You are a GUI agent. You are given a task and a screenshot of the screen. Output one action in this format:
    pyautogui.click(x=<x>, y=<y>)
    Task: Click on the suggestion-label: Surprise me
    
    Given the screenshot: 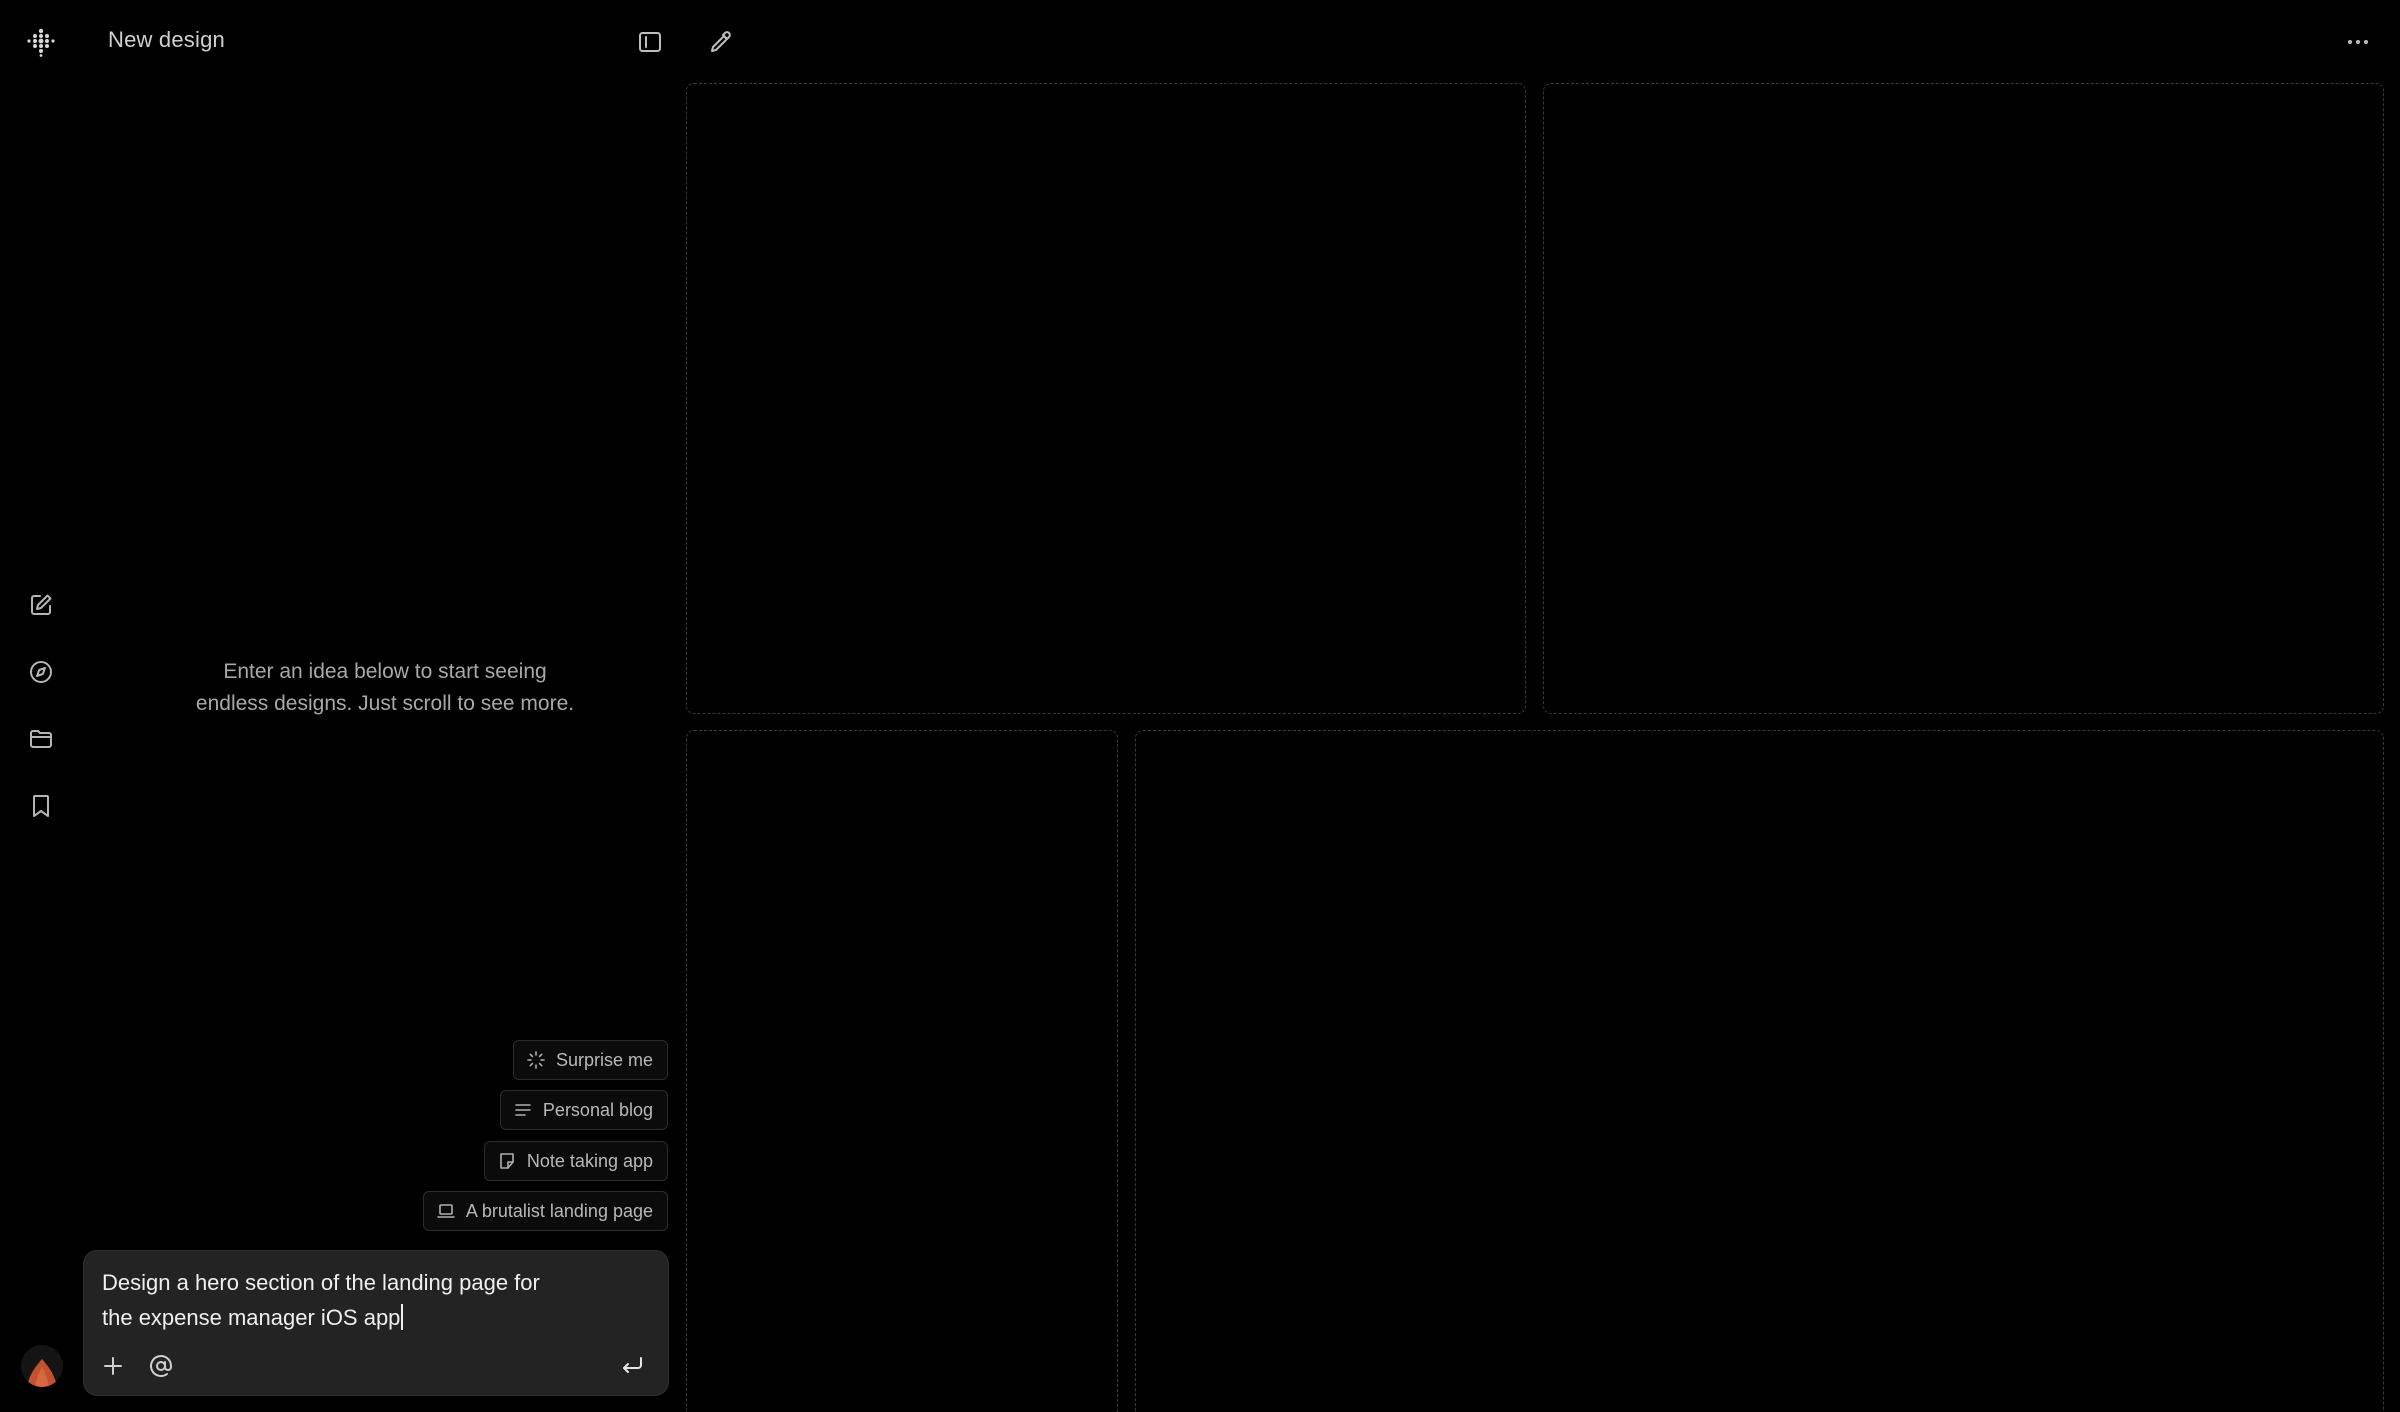 What is the action you would take?
    pyautogui.click(x=604, y=1059)
    